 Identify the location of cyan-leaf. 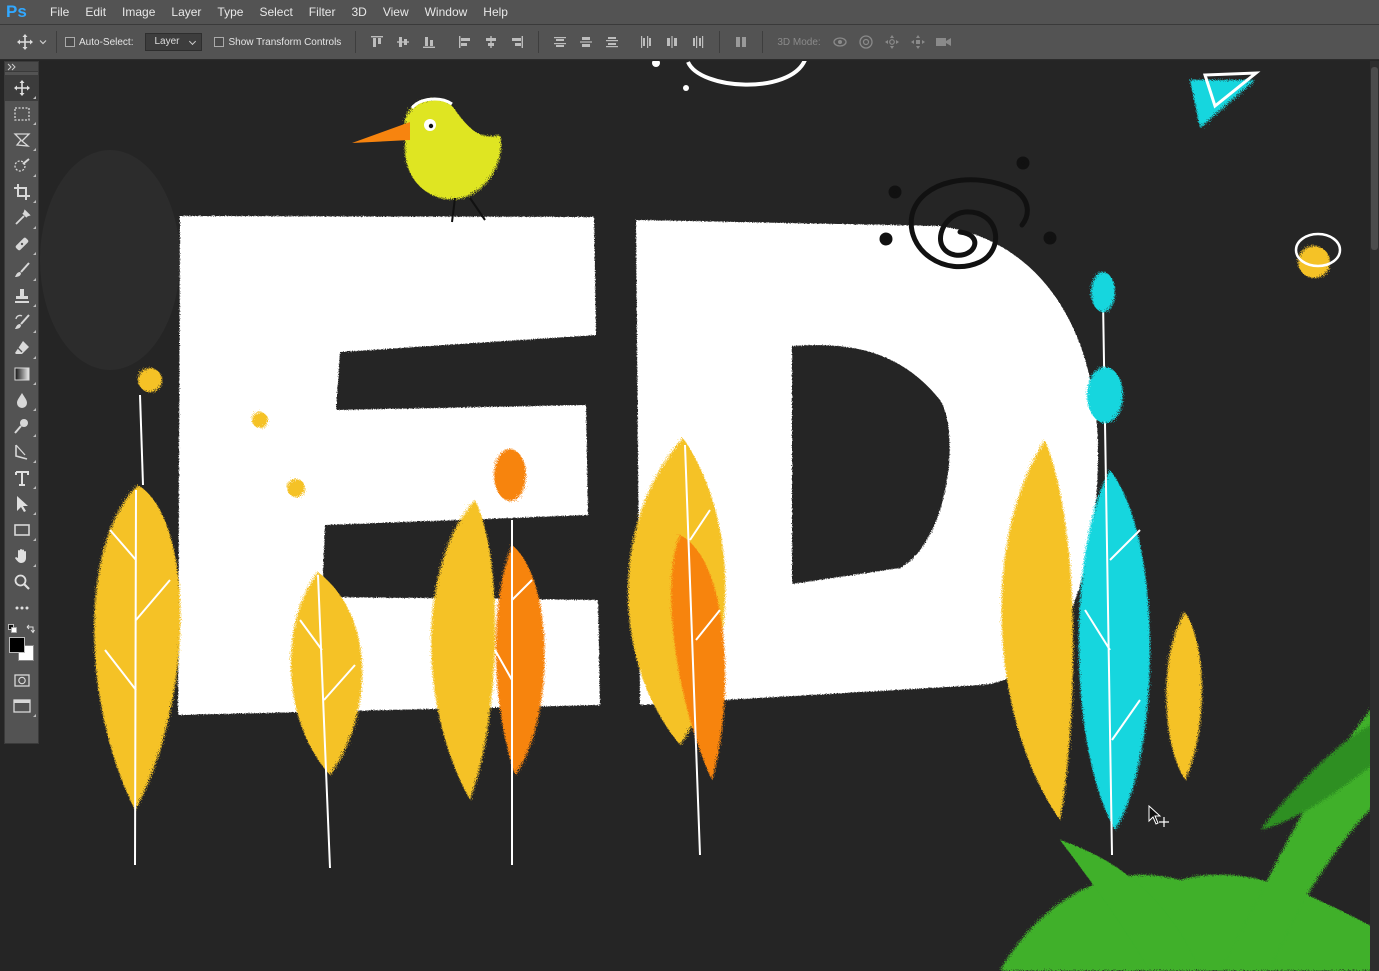
(1114, 564).